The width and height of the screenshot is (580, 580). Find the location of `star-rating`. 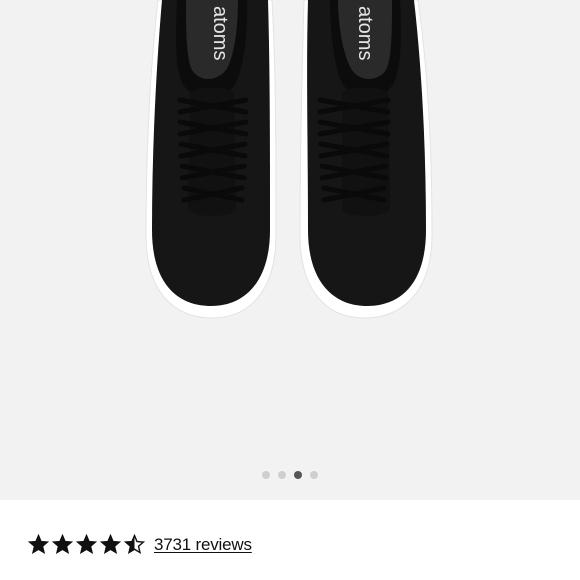

star-rating is located at coordinates (86, 544).